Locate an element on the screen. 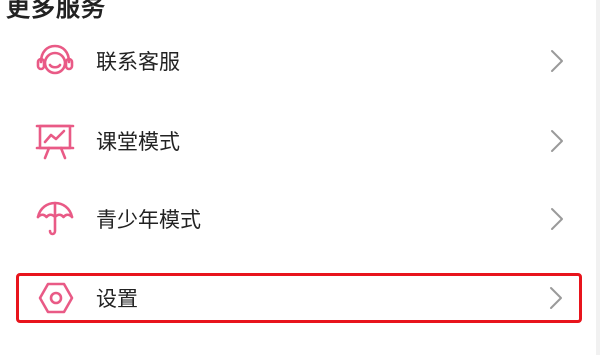 Image resolution: width=600 pixels, height=355 pixels. menu-item-label: 设置 is located at coordinates (117, 299).